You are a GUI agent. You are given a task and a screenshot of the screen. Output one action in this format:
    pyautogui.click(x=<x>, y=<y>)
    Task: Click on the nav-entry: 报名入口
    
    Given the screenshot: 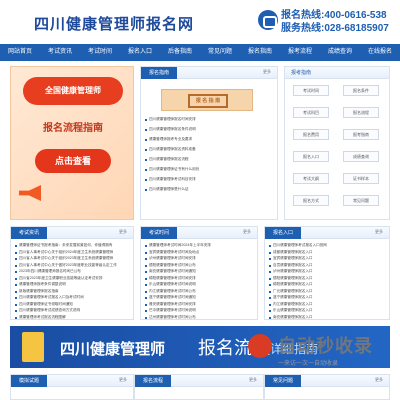 What is the action you would take?
    pyautogui.click(x=140, y=52)
    